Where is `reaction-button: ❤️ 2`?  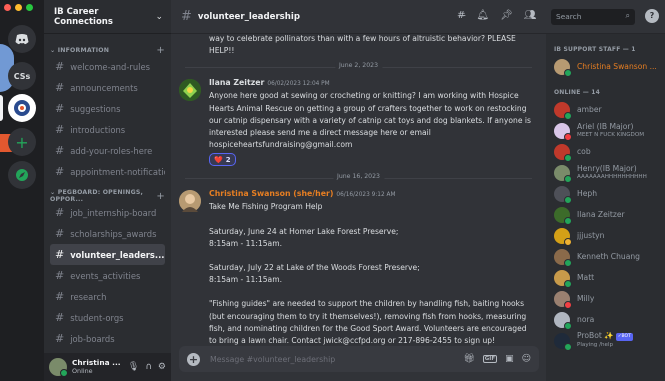 reaction-button: ❤️ 2 is located at coordinates (222, 160).